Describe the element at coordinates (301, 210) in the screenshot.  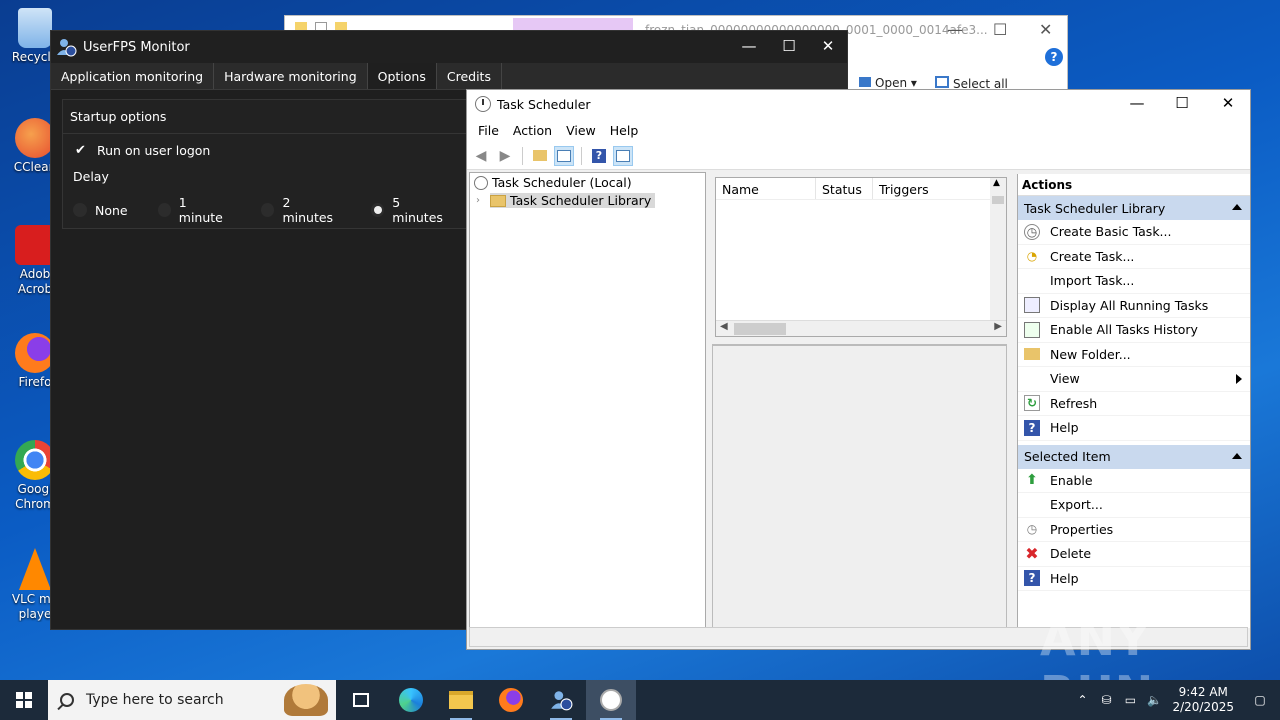
I see `delay-option-2-minutes: 2 minutes` at that location.